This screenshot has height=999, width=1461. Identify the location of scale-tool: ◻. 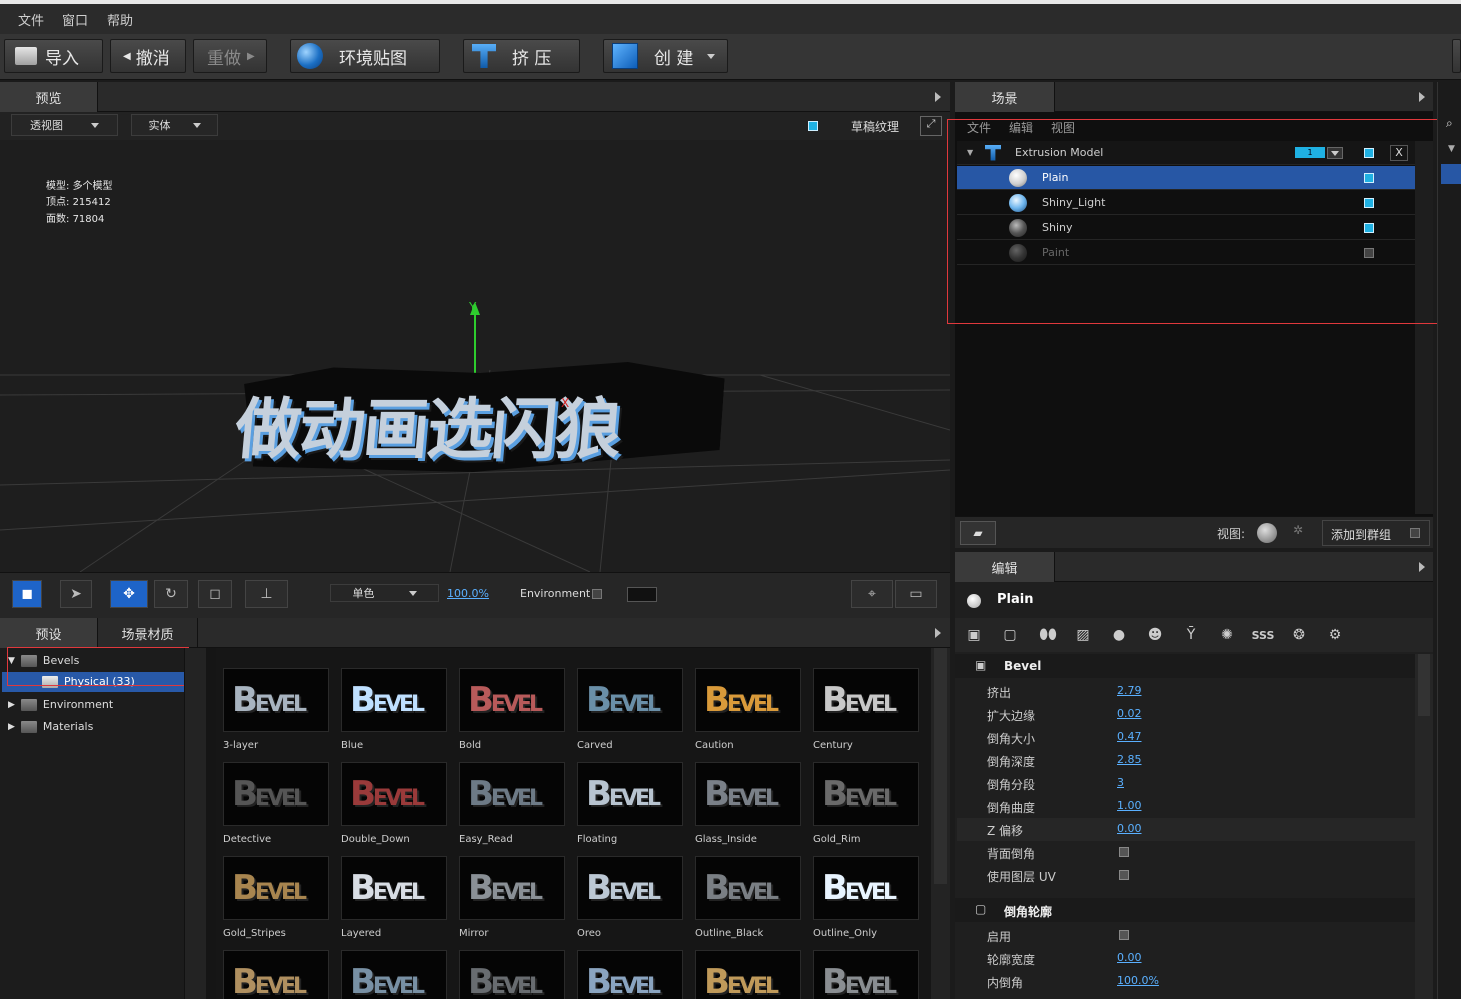
(215, 594).